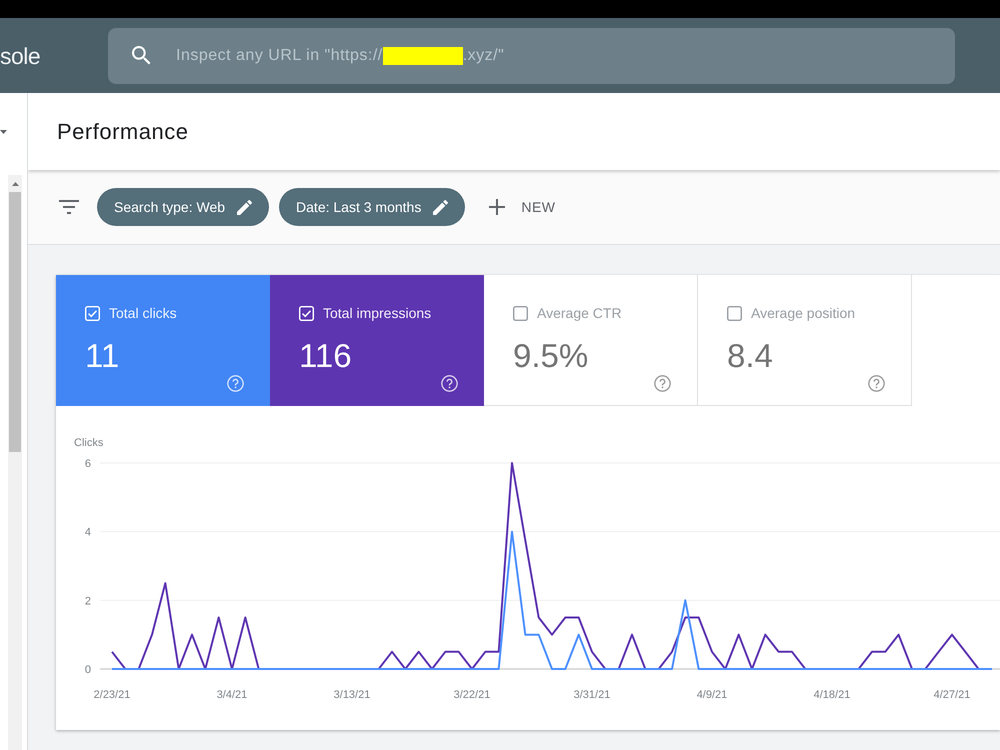  I want to click on axis-tick-label: 3/31/21, so click(592, 695).